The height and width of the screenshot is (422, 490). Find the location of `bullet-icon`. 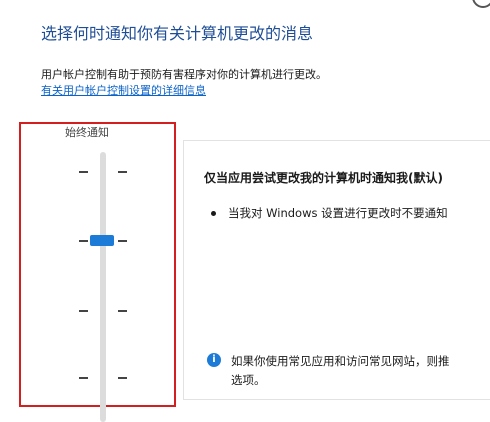

bullet-icon is located at coordinates (213, 213).